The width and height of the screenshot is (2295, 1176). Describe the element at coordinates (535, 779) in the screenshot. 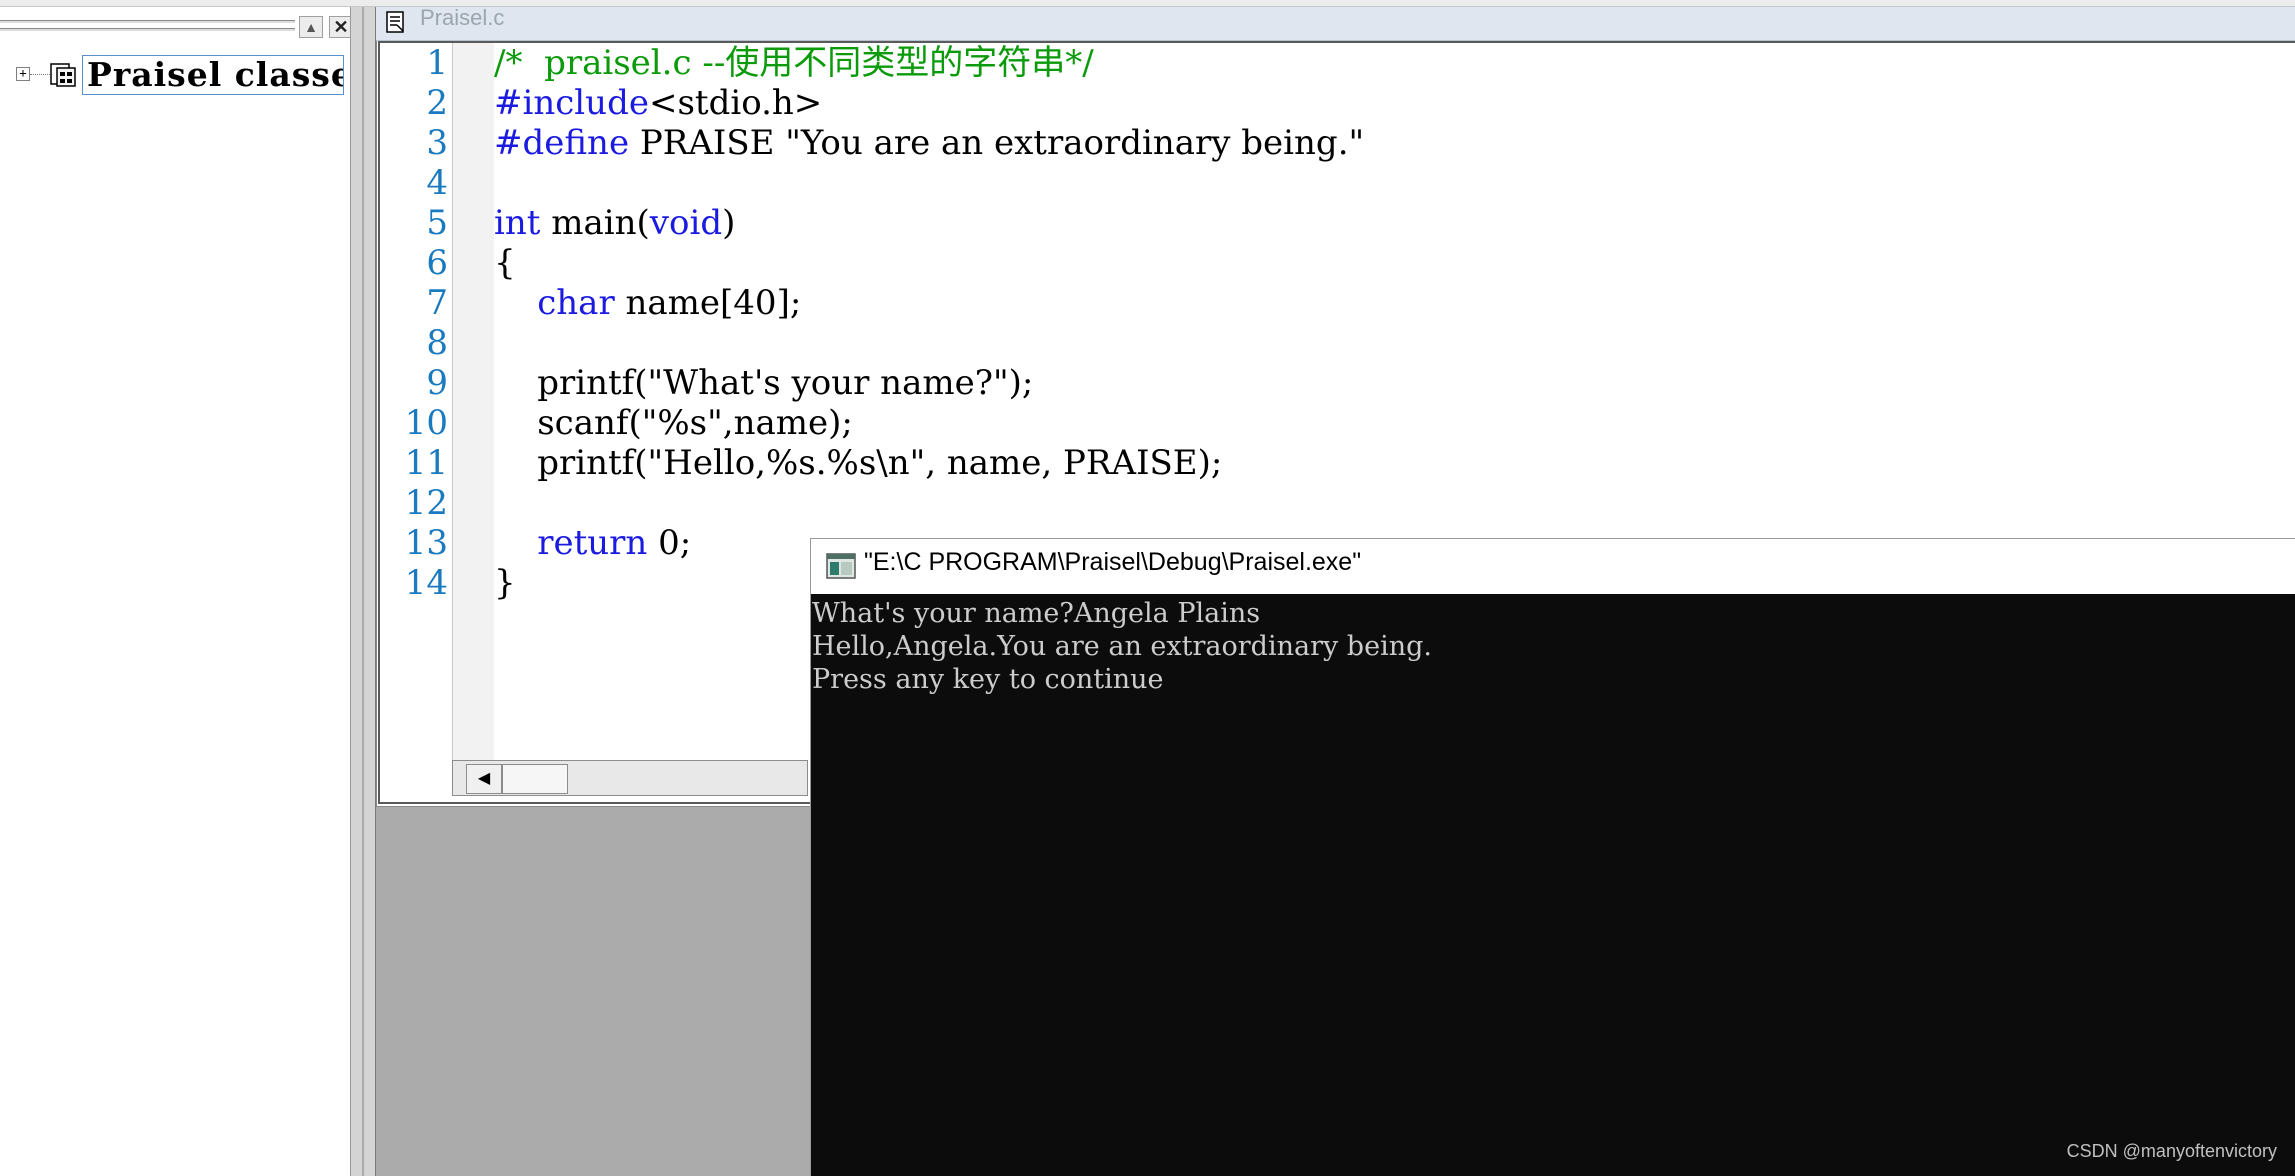

I see `scroll-thumb` at that location.